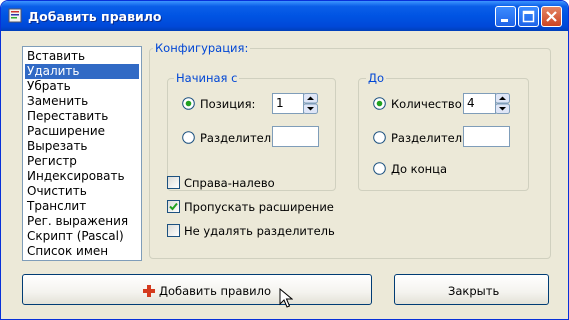 This screenshot has height=320, width=569. Describe the element at coordinates (502, 103) in the screenshot. I see `count-stepper` at that location.